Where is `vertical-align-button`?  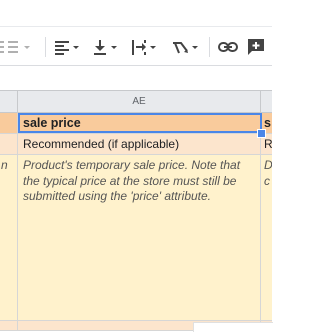 vertical-align-button is located at coordinates (105, 47).